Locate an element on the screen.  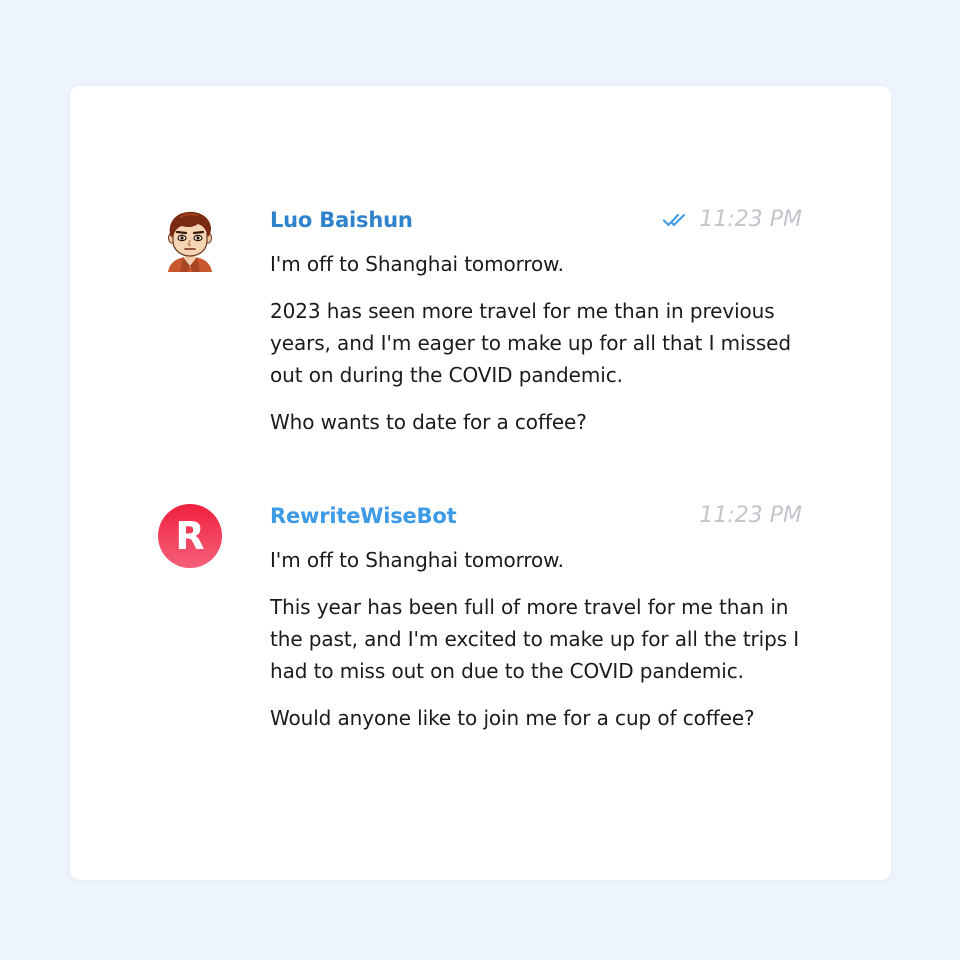
bot-avatar: R is located at coordinates (190, 536).